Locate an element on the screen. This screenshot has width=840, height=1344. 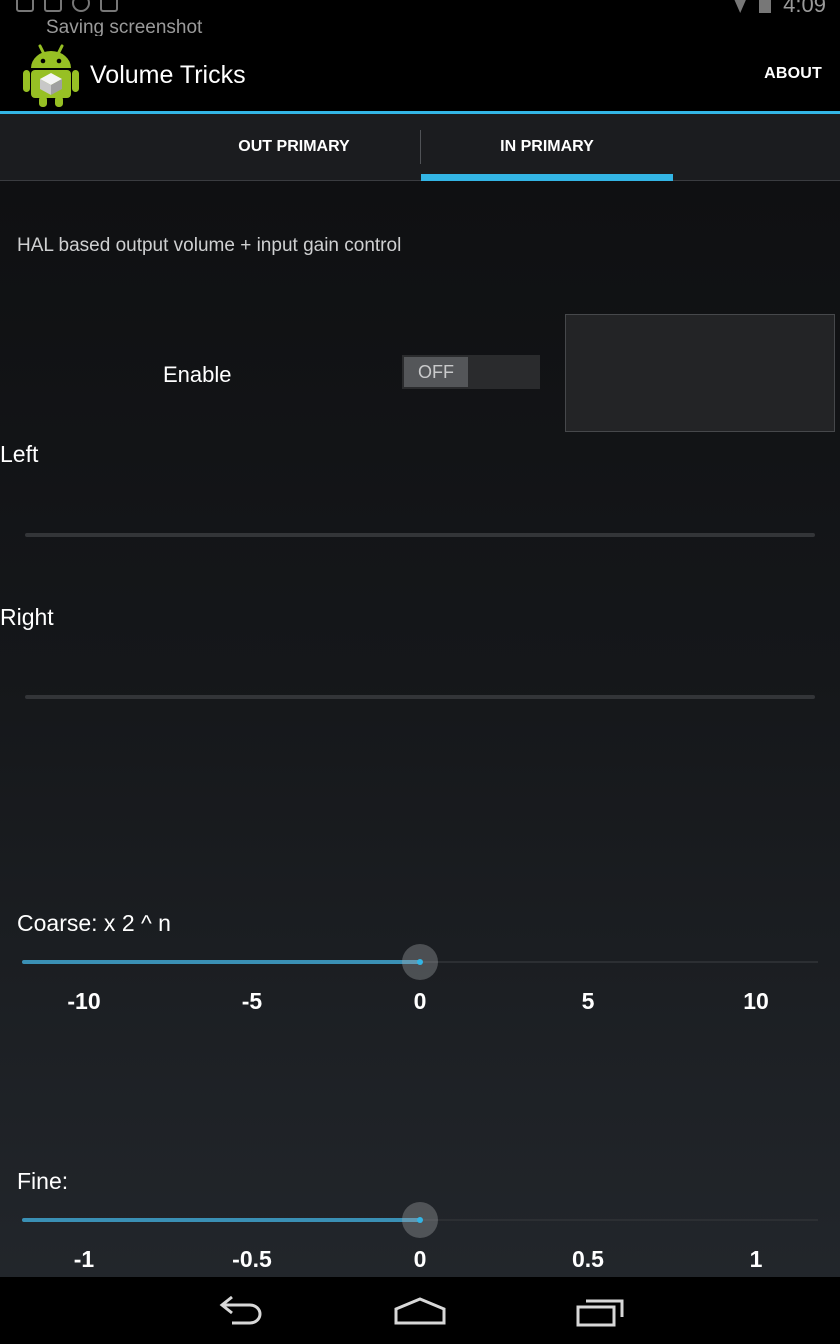
screenshot-icon is located at coordinates (25, 6).